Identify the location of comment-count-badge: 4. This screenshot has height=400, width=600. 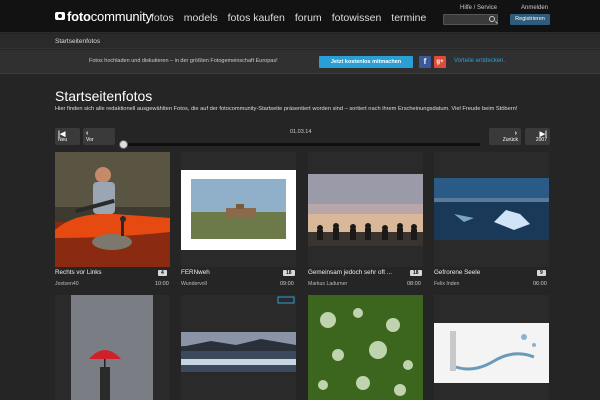
(162, 273).